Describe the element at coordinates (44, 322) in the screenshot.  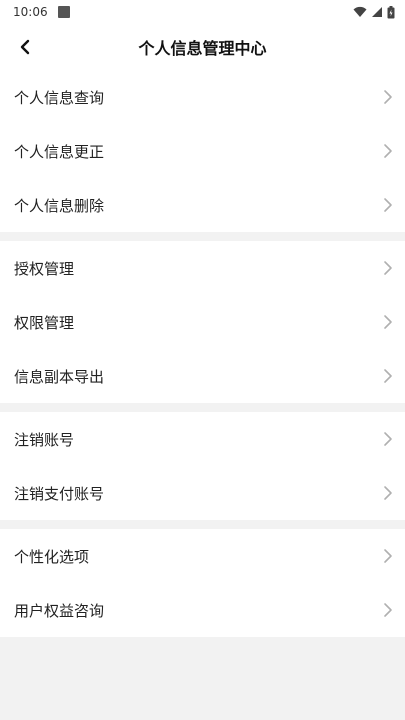
I see `item-label: 权限管理` at that location.